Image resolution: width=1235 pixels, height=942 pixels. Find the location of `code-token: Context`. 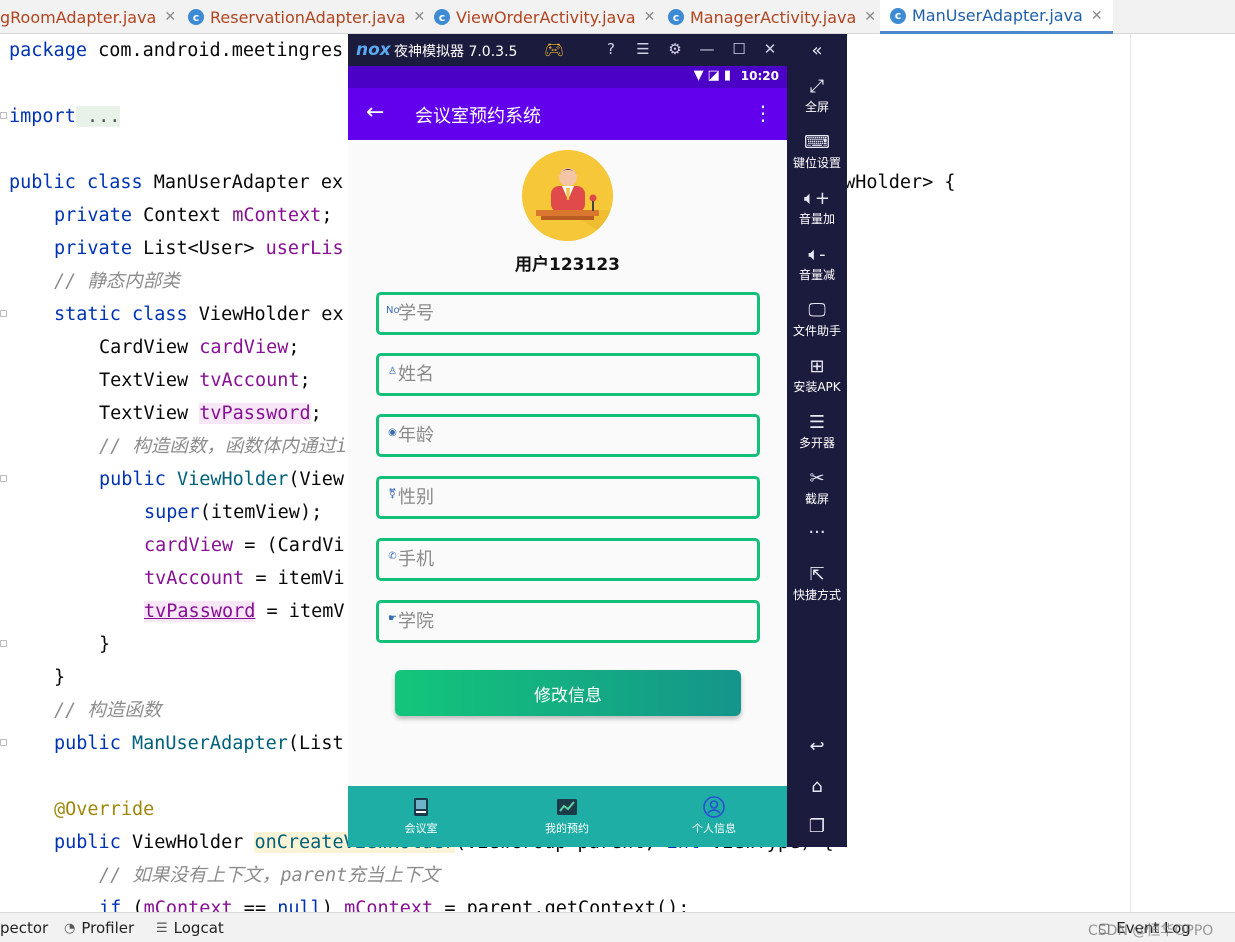

code-token: Context is located at coordinates (182, 215).